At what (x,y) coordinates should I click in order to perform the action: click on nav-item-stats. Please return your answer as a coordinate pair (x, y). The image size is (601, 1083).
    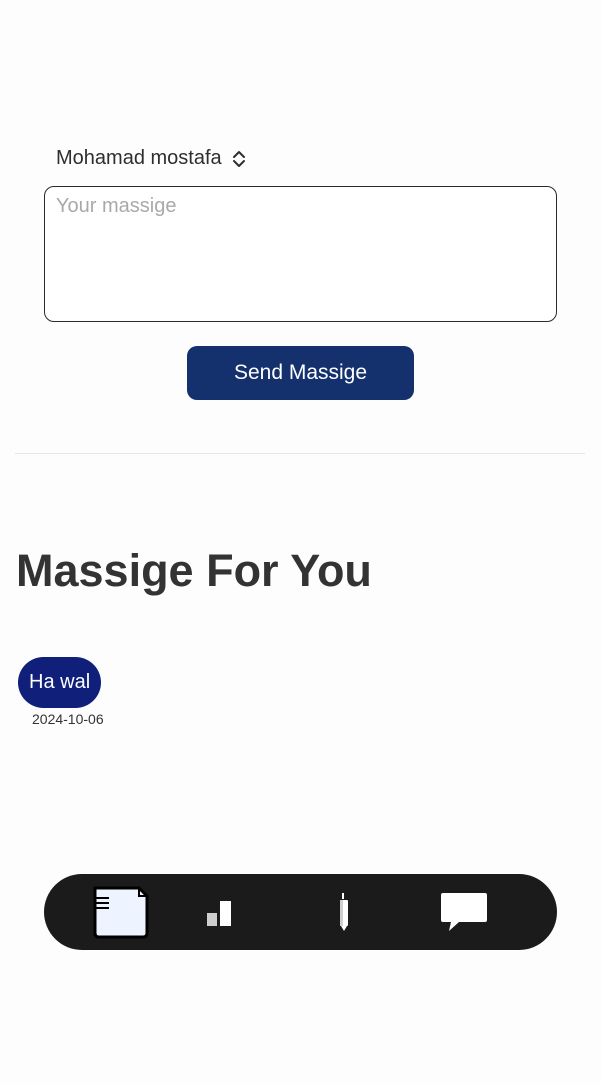
    Looking at the image, I should click on (219, 912).